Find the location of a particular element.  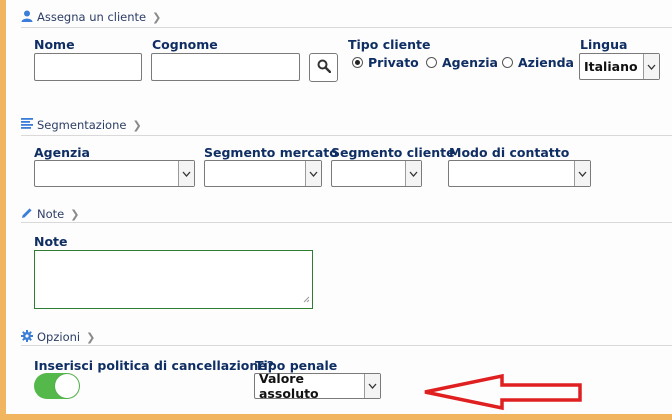

segmento-mercato-label: Segmento mercato is located at coordinates (271, 152).